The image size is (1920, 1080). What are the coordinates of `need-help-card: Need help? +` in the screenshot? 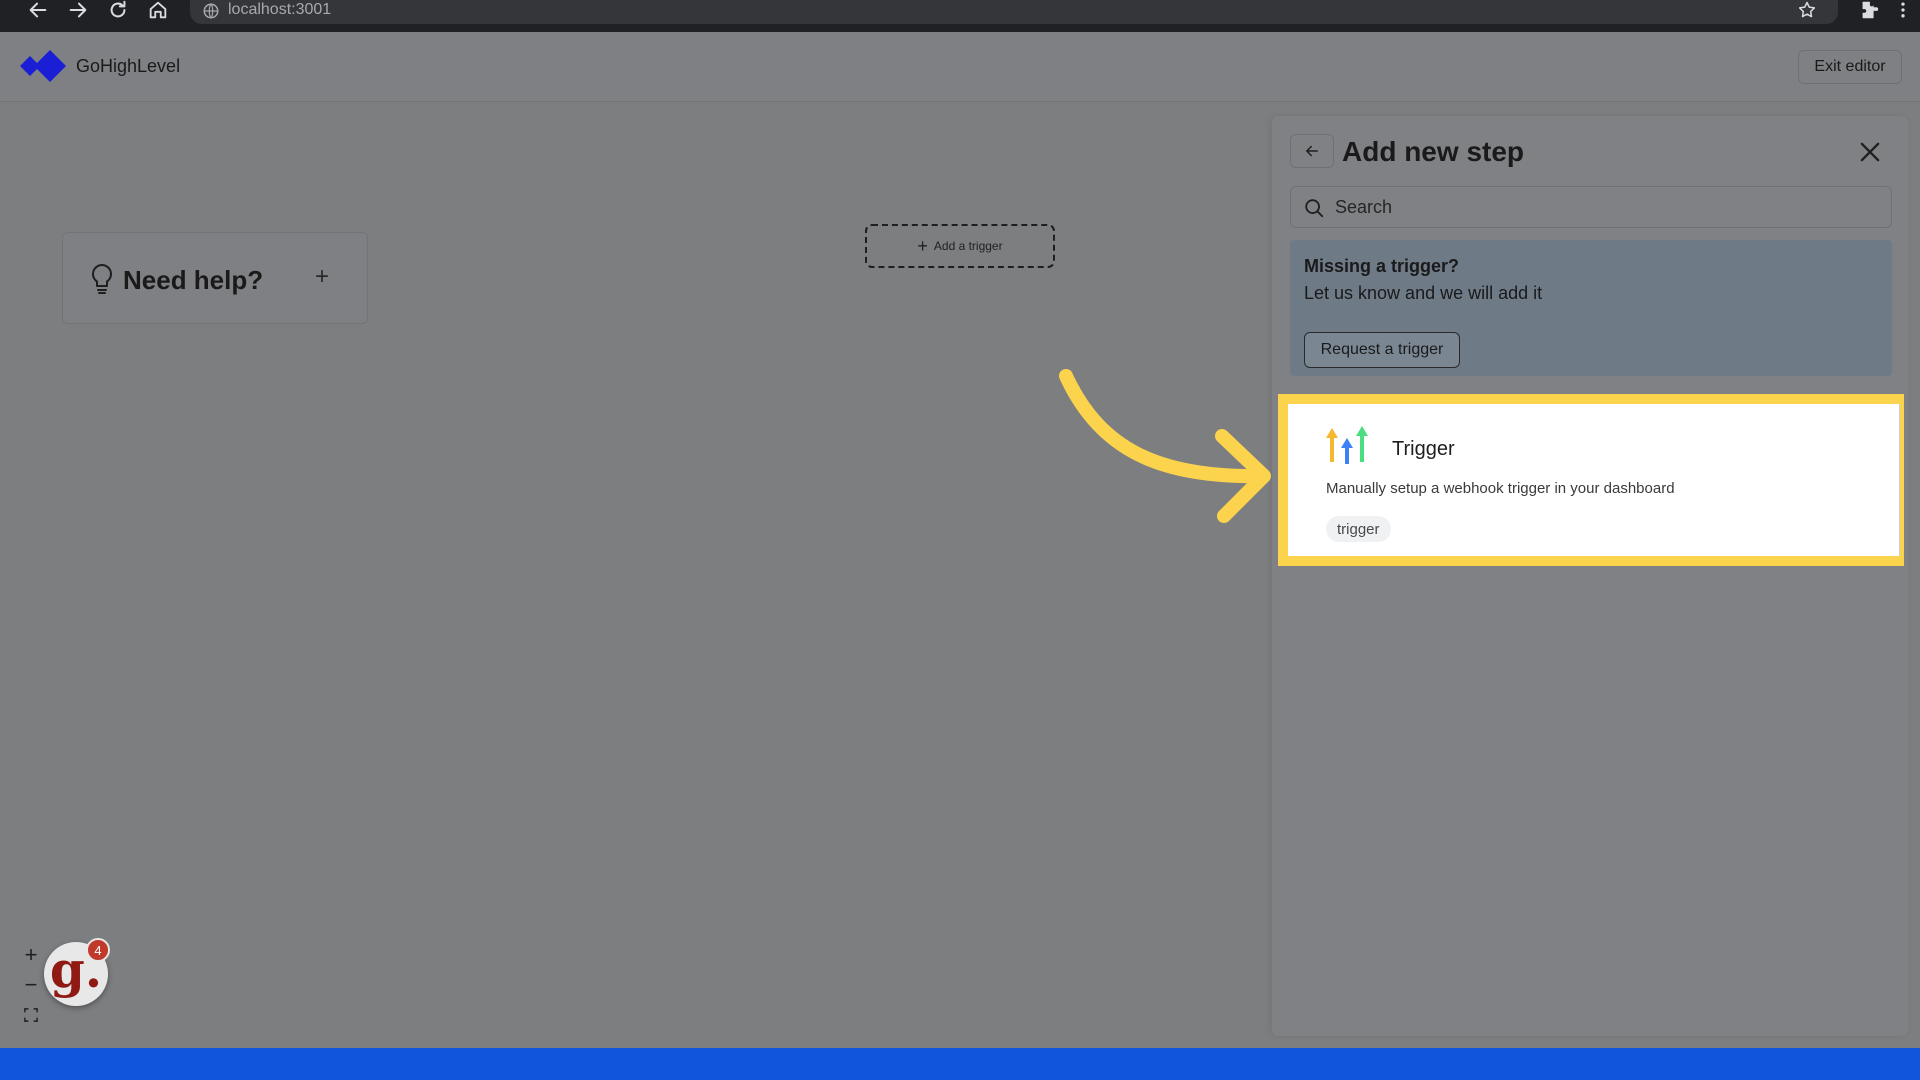 It's located at (215, 278).